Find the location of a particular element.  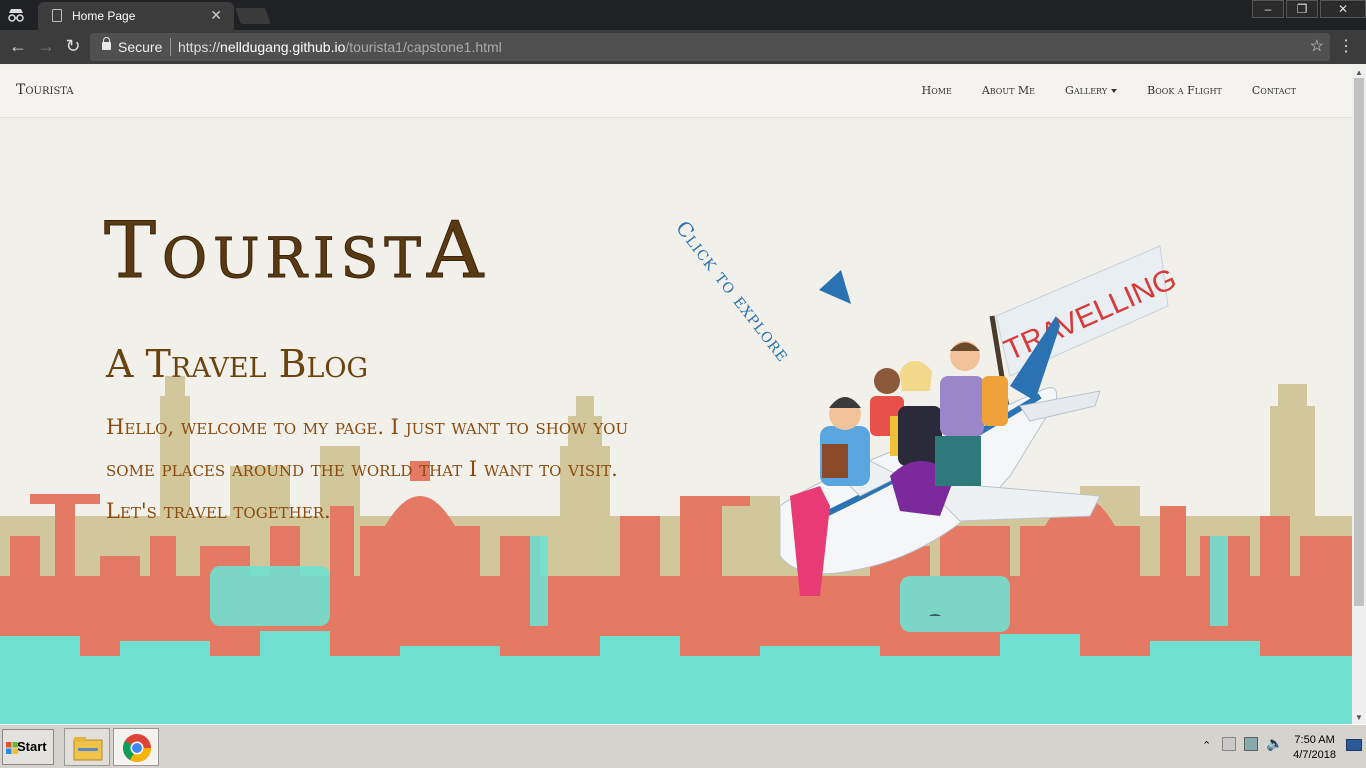

nav-home: Home is located at coordinates (937, 90).